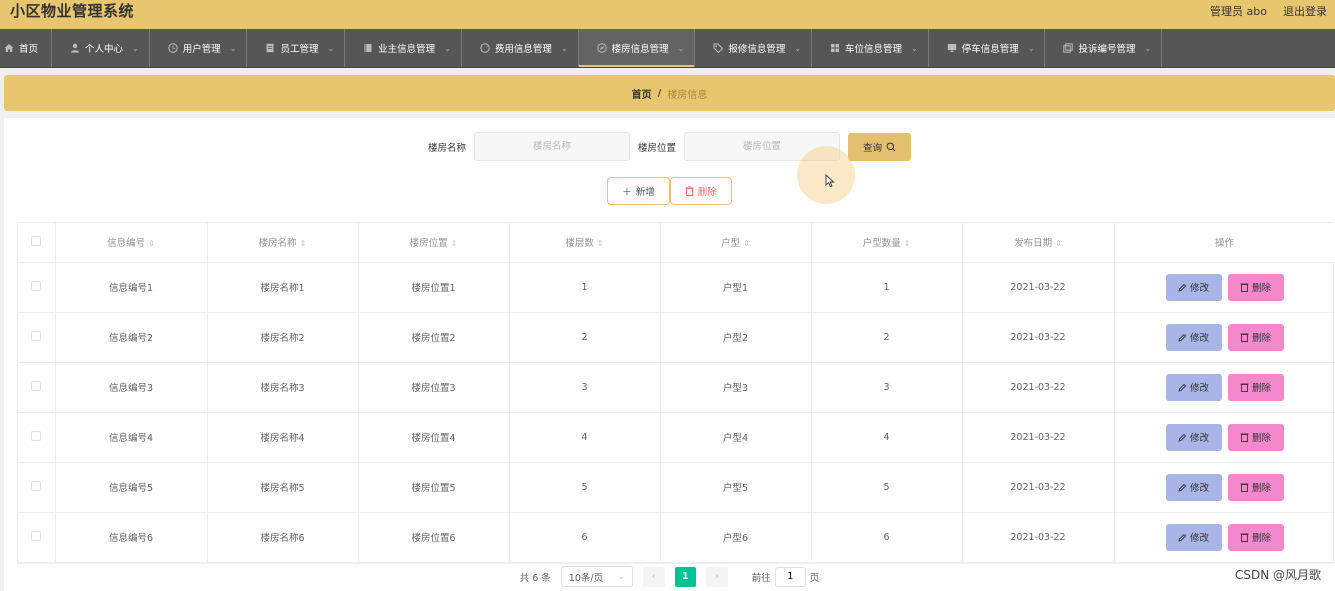 Image resolution: width=1335 pixels, height=591 pixels. What do you see at coordinates (642, 93) in the screenshot?
I see `breadcrumb-home: 首页` at bounding box center [642, 93].